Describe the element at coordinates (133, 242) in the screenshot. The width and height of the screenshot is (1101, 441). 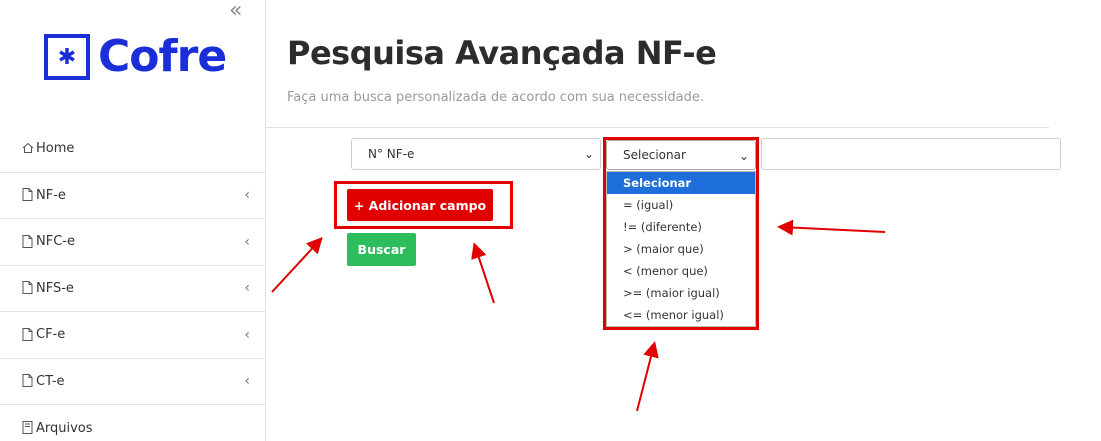
I see `sidebar-item-nfce: NFC-e ‹` at that location.